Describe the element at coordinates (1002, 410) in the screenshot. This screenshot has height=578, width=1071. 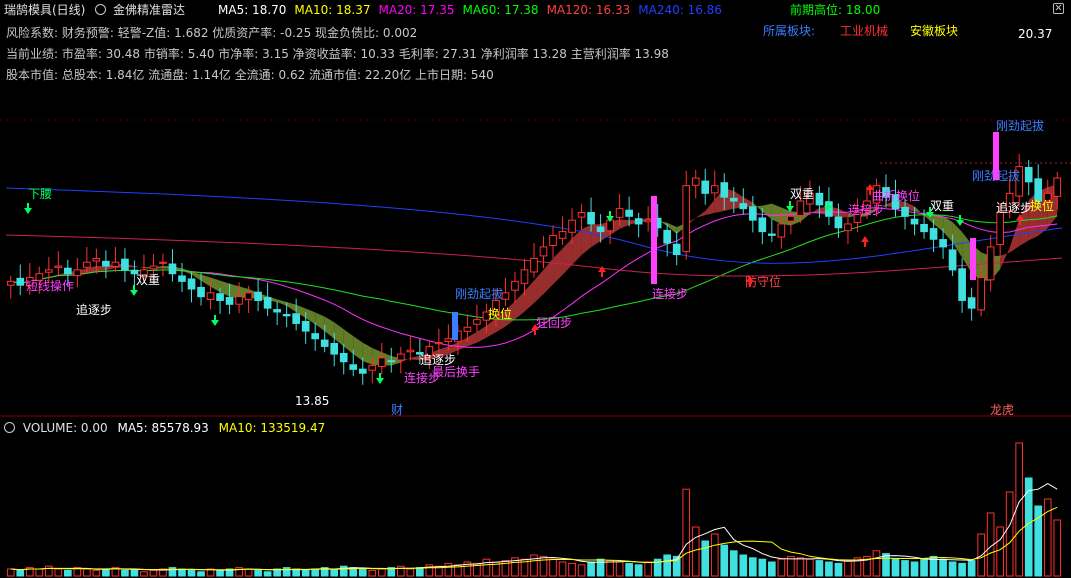
I see `bottom-marker: 龙虎` at that location.